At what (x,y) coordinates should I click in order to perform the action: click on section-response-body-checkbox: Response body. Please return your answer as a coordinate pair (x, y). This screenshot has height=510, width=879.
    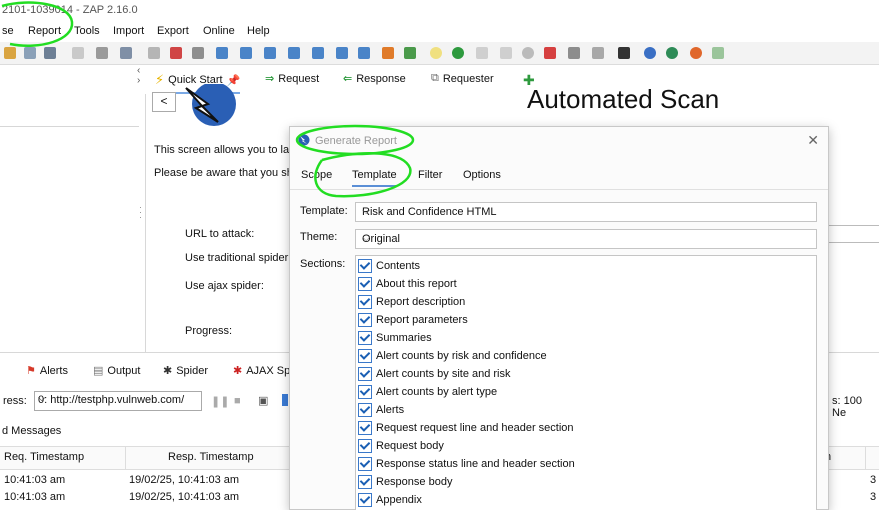
    Looking at the image, I should click on (405, 482).